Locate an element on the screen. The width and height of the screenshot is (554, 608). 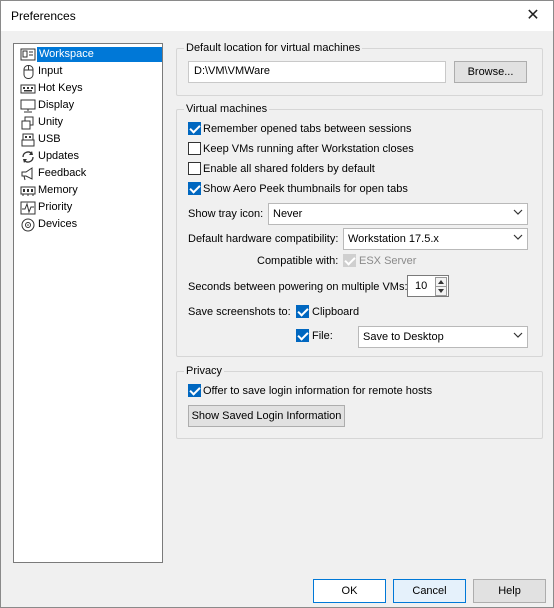
memory-icon is located at coordinates (28, 191).